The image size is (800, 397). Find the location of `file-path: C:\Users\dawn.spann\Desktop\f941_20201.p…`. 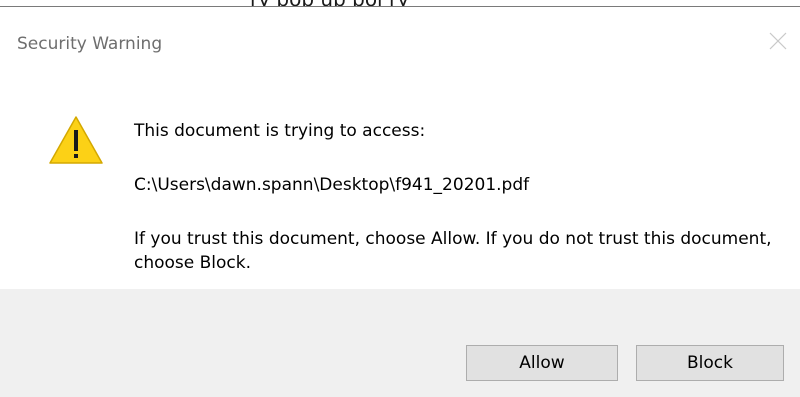

file-path: C:\Users\dawn.spann\Desktop\f941_20201.p… is located at coordinates (332, 185).